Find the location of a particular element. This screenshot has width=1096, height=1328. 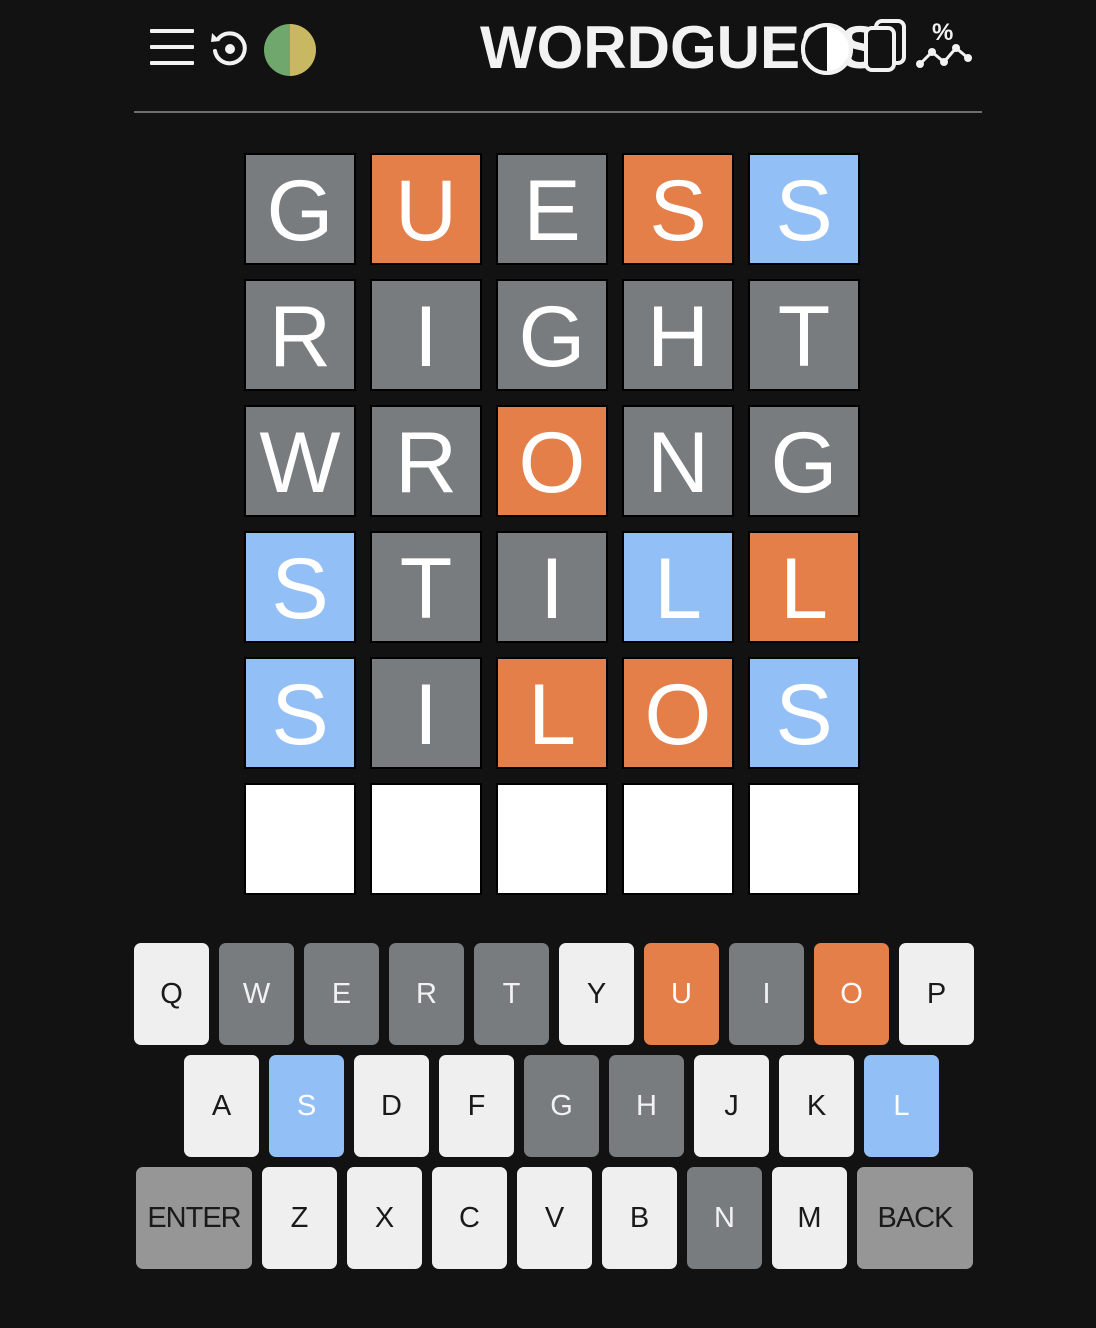

key-t: T is located at coordinates (511, 994).